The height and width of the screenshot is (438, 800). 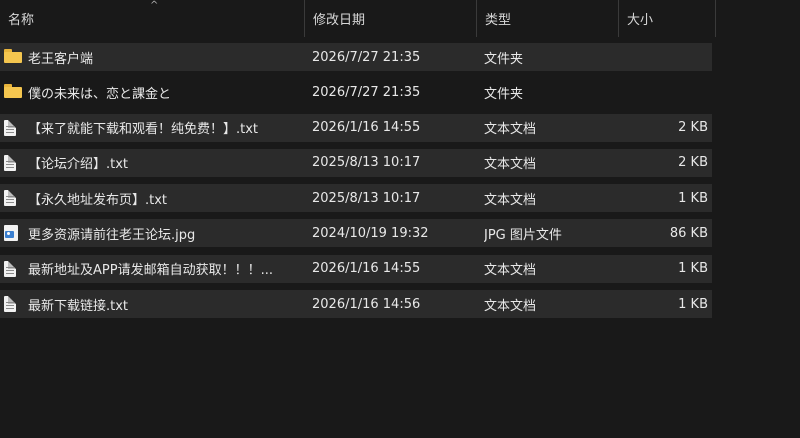 I want to click on file-name: 老王客户端, so click(x=61, y=59).